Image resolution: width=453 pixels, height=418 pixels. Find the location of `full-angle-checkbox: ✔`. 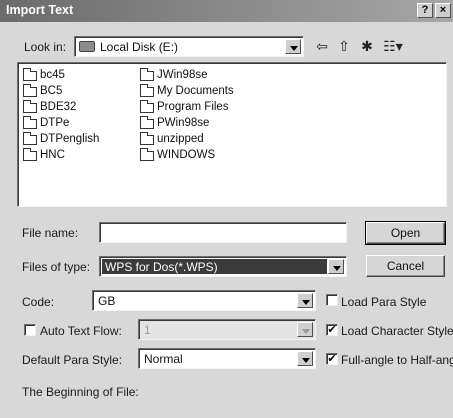

full-angle-checkbox: ✔ is located at coordinates (332, 359).